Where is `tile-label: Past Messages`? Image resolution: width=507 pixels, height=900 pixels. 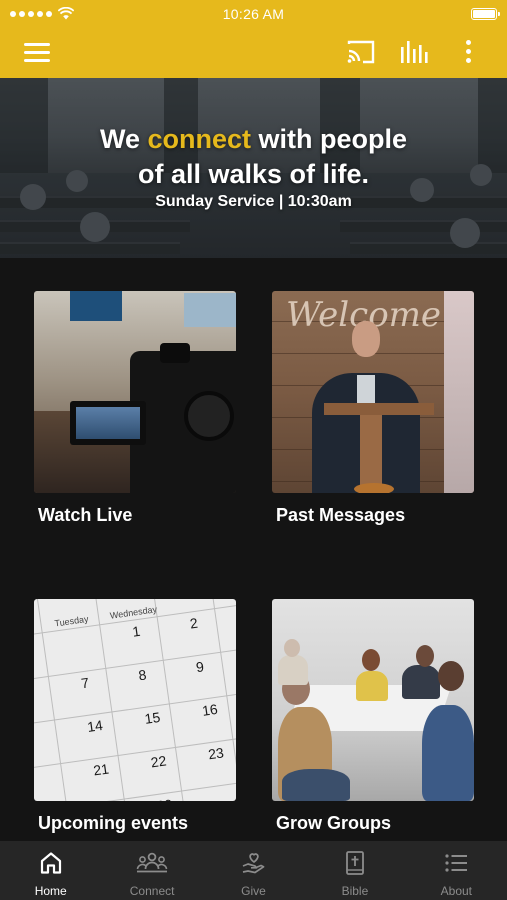
tile-label: Past Messages is located at coordinates (341, 515).